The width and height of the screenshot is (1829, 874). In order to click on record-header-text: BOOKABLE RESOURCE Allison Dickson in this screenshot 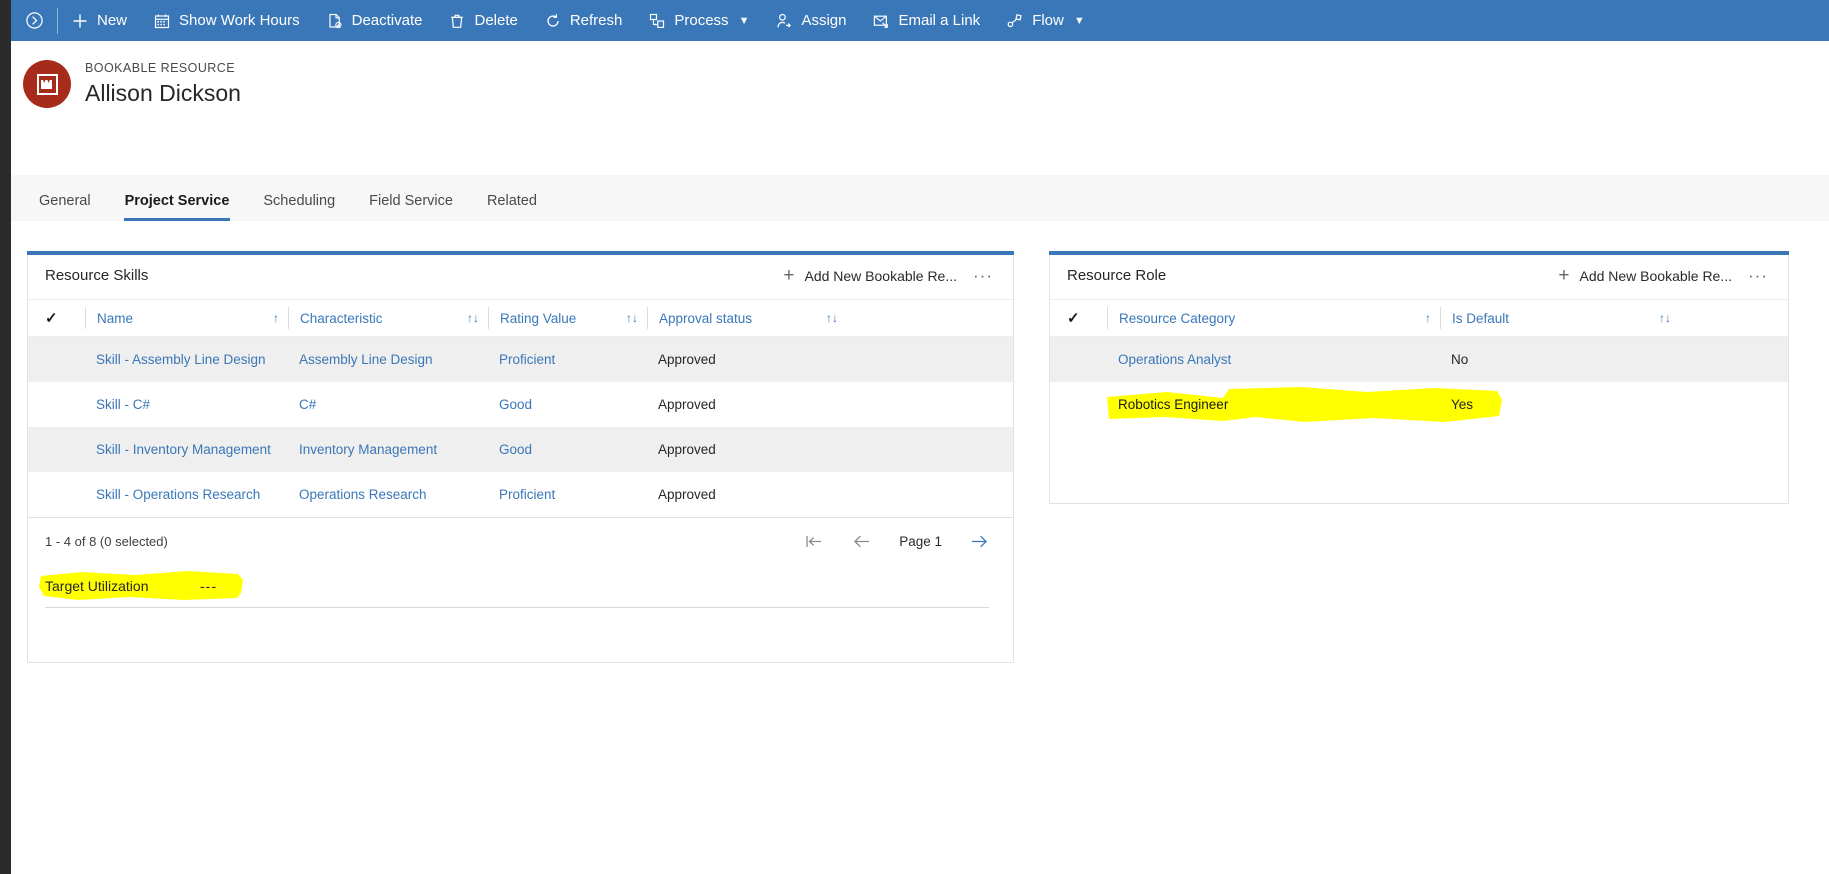, I will do `click(163, 84)`.